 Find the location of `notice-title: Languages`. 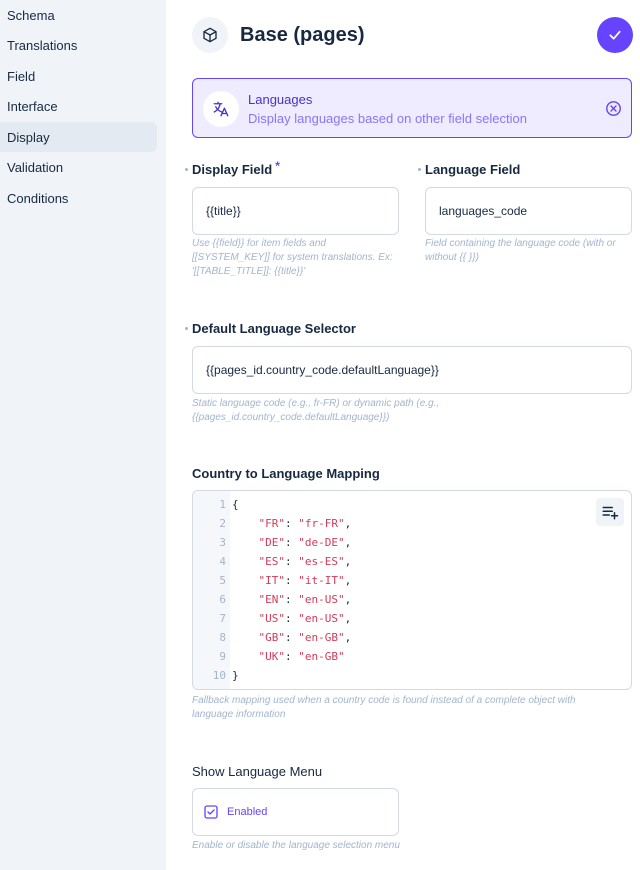

notice-title: Languages is located at coordinates (280, 99).